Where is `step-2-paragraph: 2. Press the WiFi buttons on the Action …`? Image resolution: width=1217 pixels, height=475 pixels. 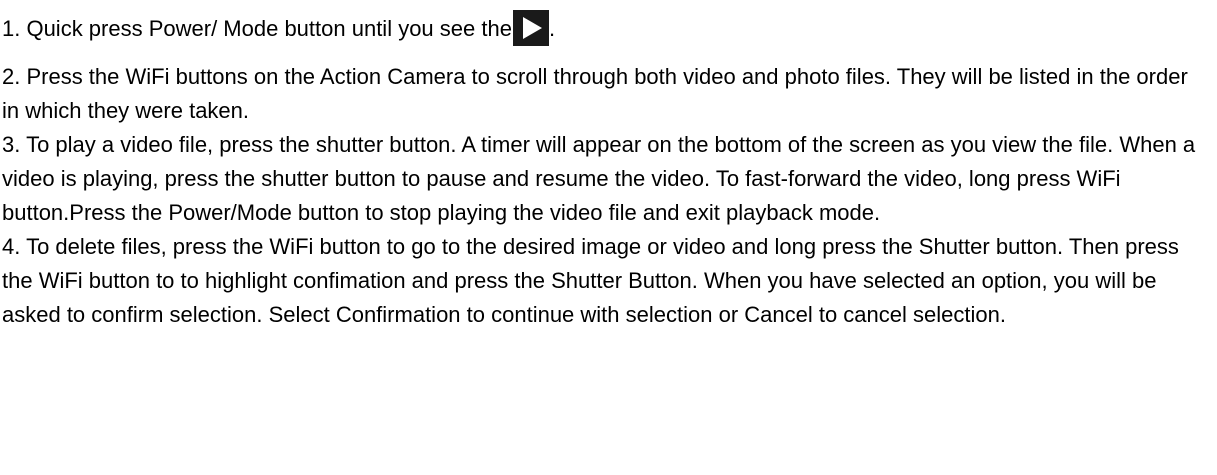
step-2-paragraph: 2. Press the WiFi buttons on the Action … is located at coordinates (595, 93).